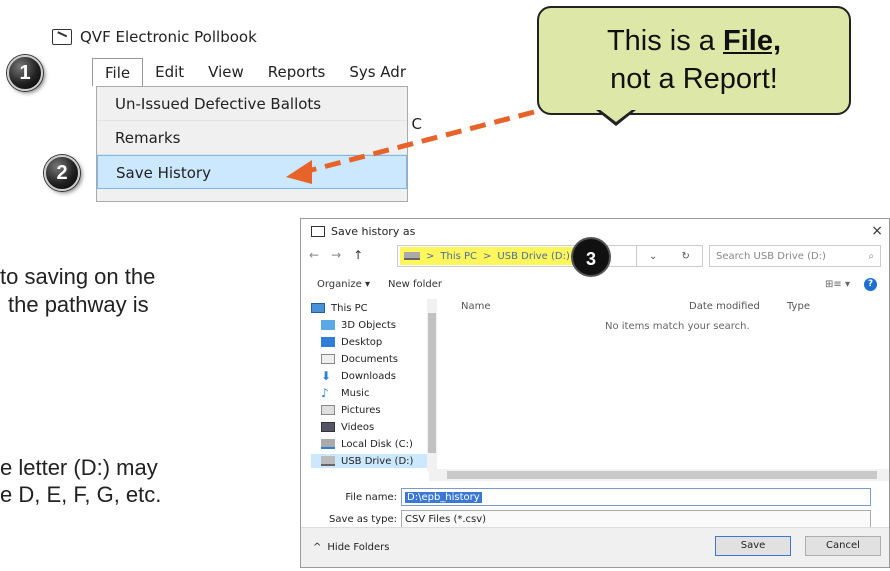  I want to click on address-sep-2: >, so click(487, 256).